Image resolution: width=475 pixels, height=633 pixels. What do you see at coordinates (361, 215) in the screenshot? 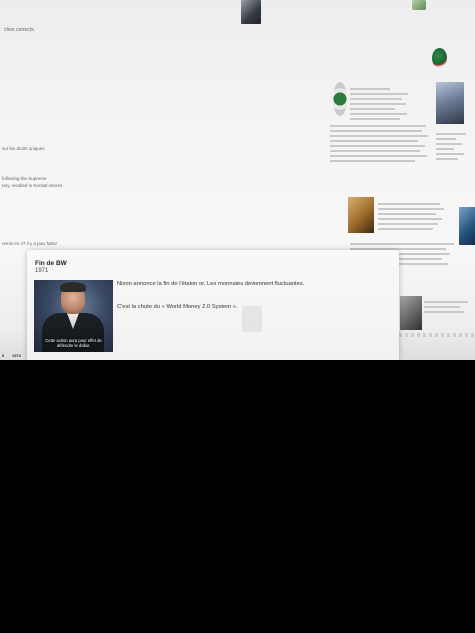
I see `gold-photo` at bounding box center [361, 215].